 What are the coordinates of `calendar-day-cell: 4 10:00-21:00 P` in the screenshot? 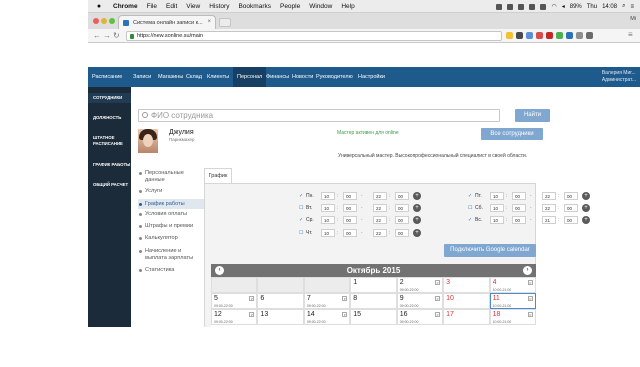 It's located at (512, 285).